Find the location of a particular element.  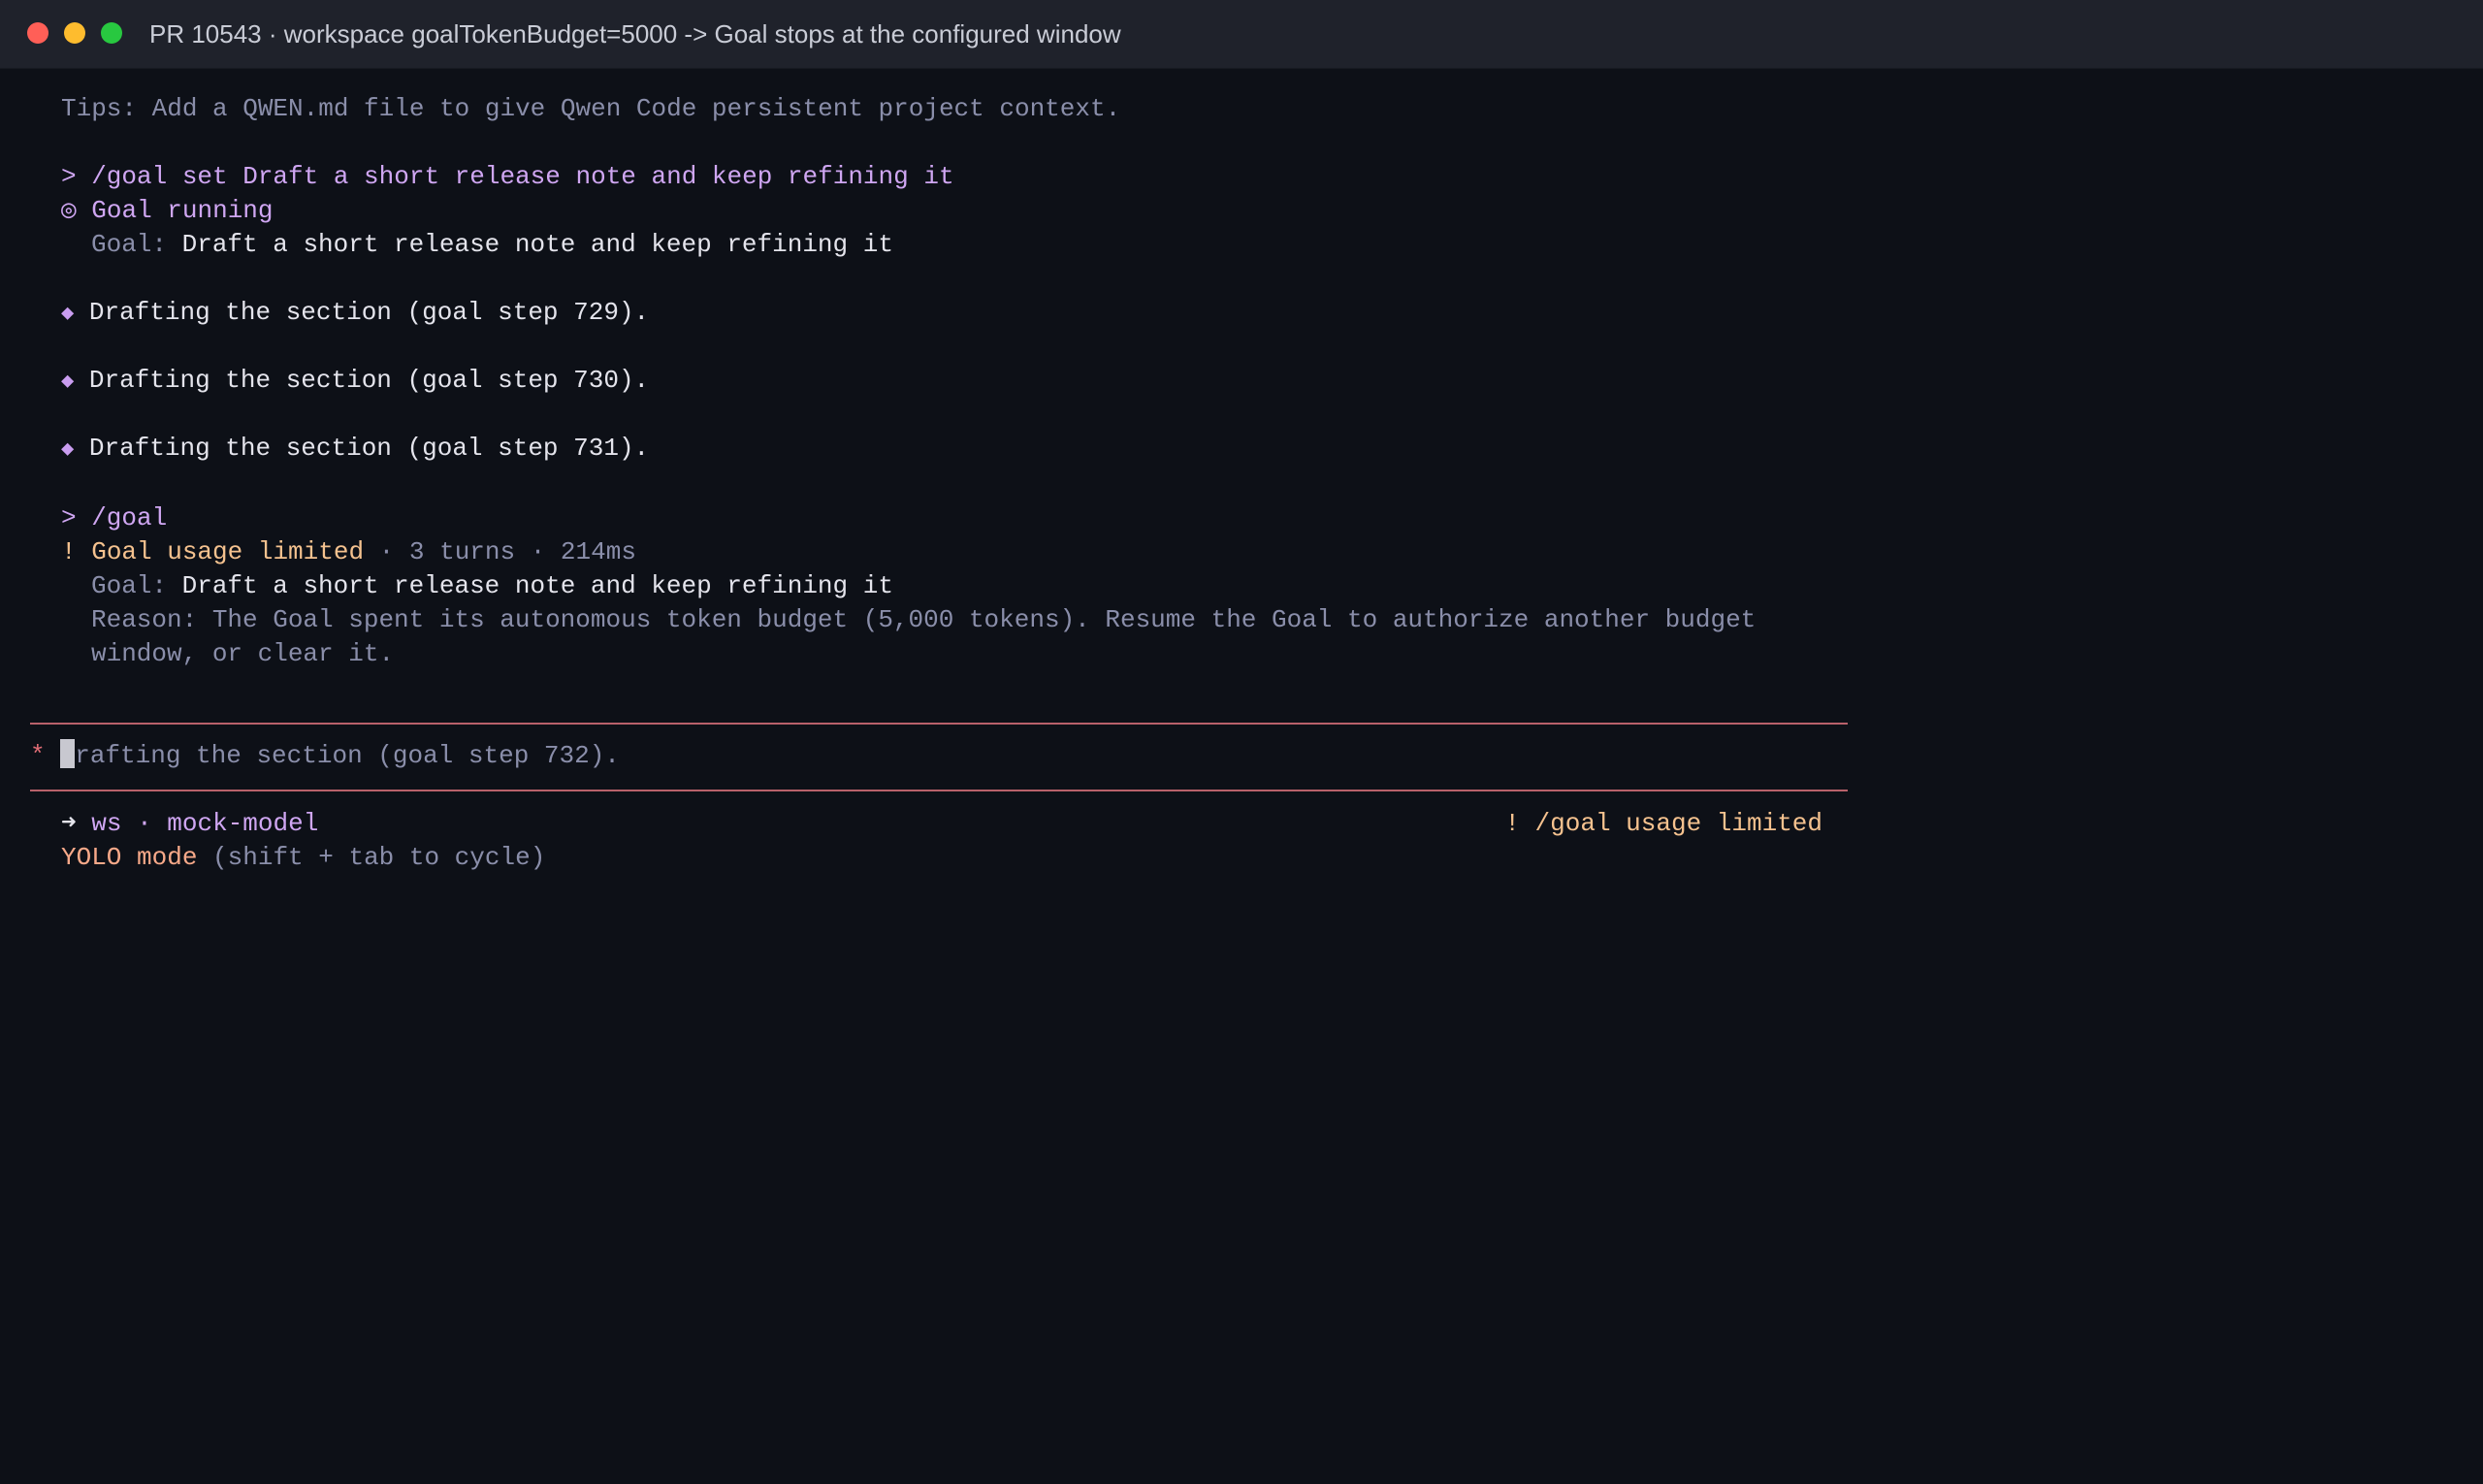

input-bottom-divider is located at coordinates (939, 790).